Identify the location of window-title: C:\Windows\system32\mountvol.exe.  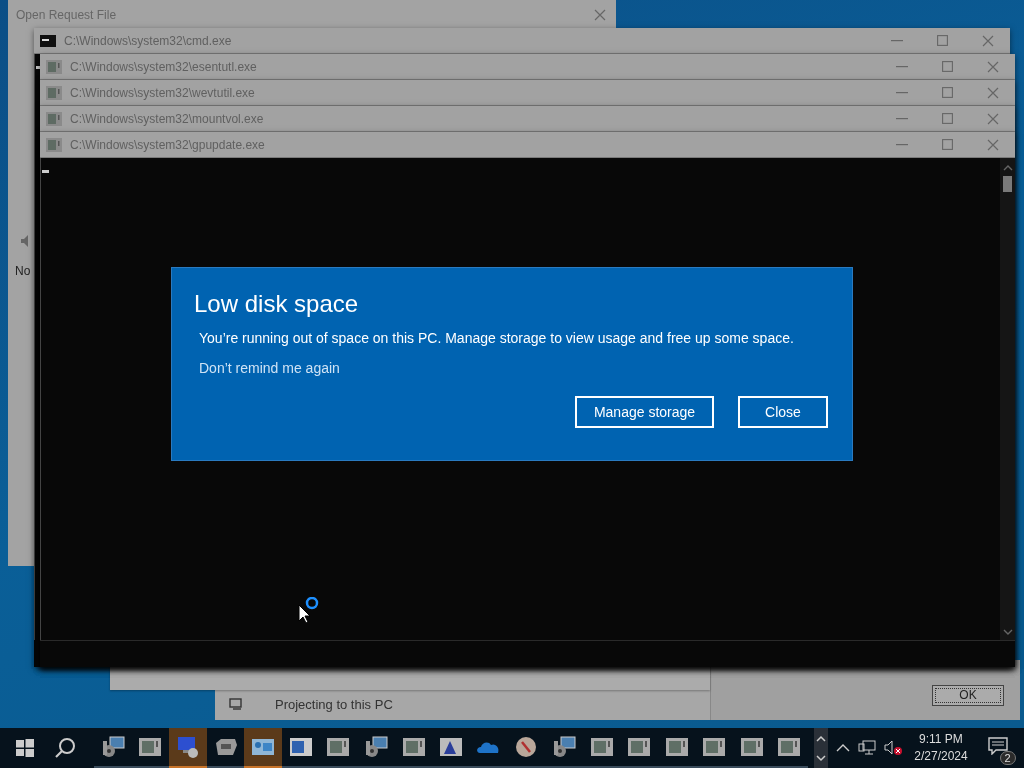
(167, 118).